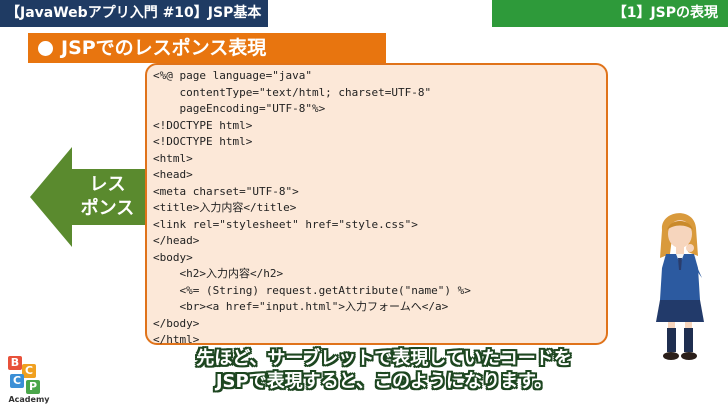 The width and height of the screenshot is (728, 410). I want to click on code-line: <body>, so click(173, 257).